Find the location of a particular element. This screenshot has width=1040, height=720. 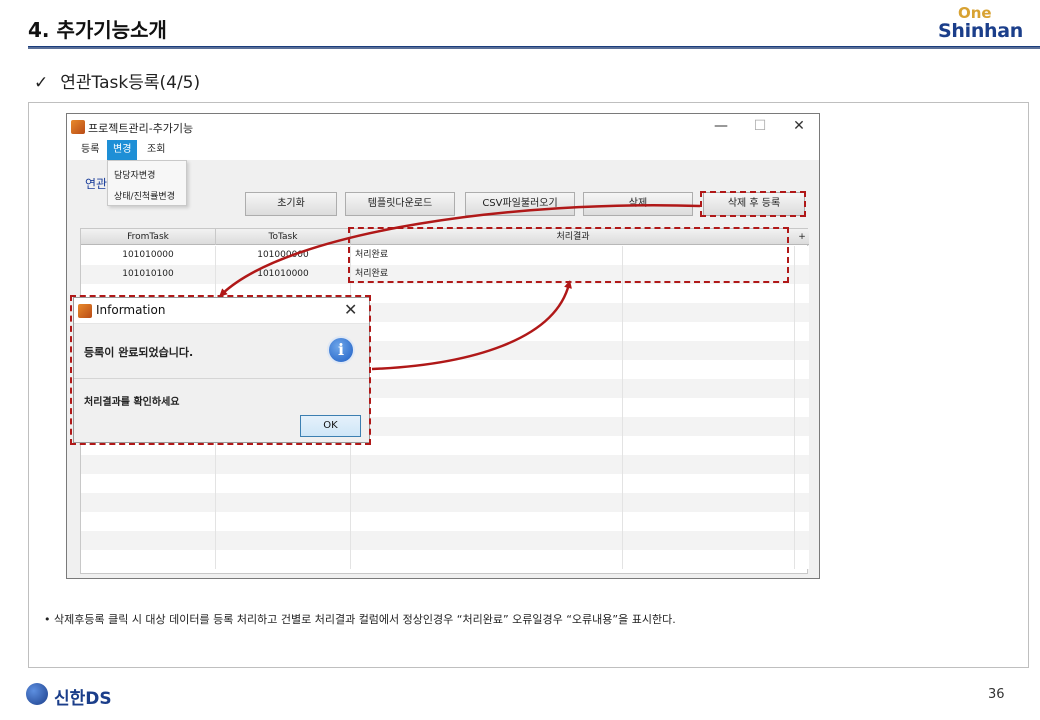

page-number: 36 is located at coordinates (996, 694).